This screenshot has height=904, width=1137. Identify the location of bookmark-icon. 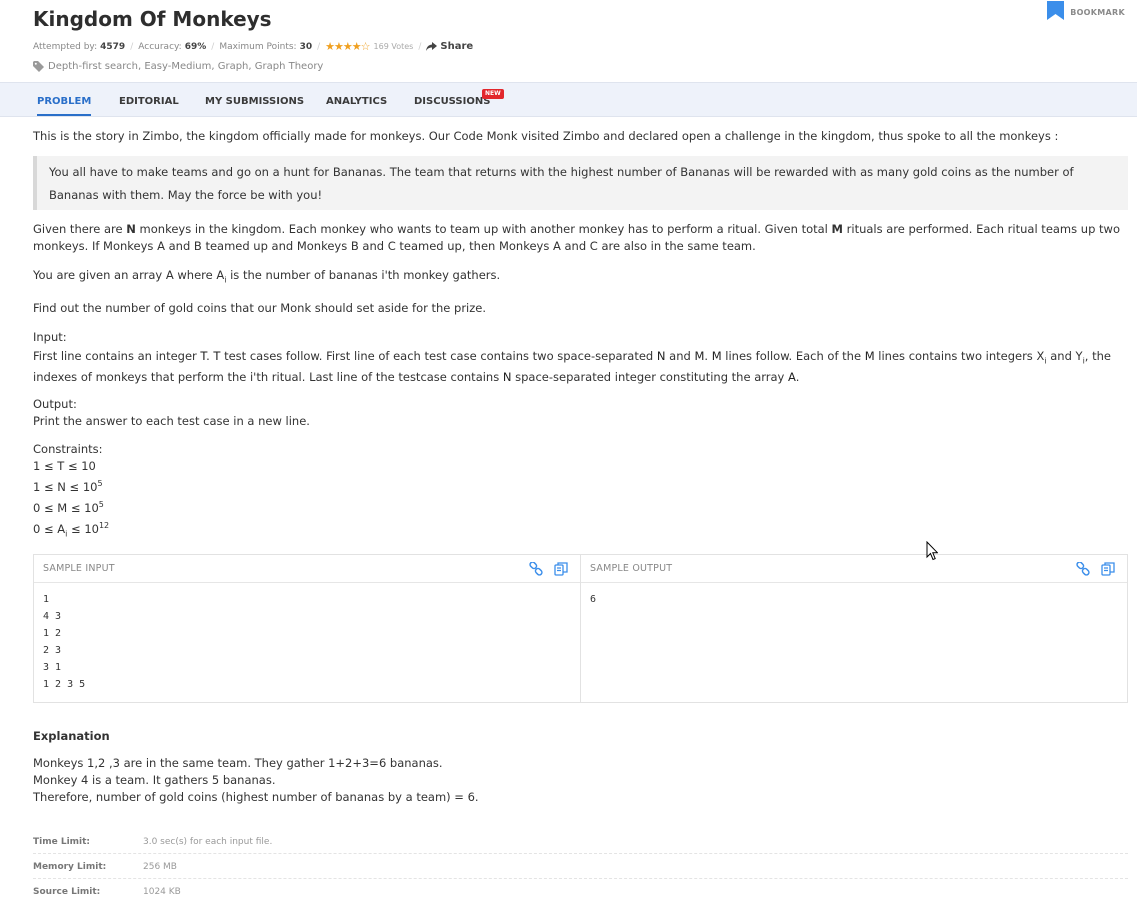
(1056, 10).